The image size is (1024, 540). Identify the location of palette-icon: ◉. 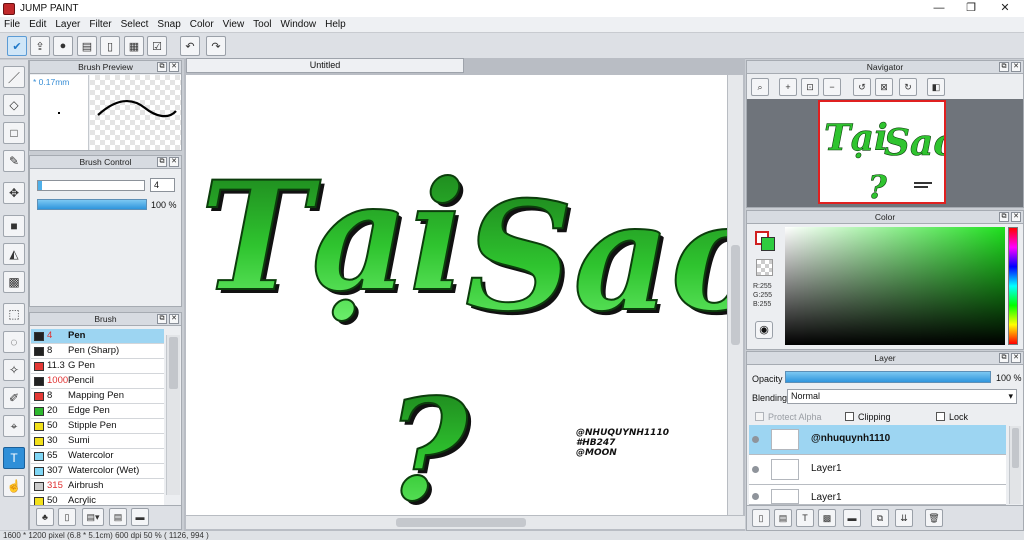
(764, 330).